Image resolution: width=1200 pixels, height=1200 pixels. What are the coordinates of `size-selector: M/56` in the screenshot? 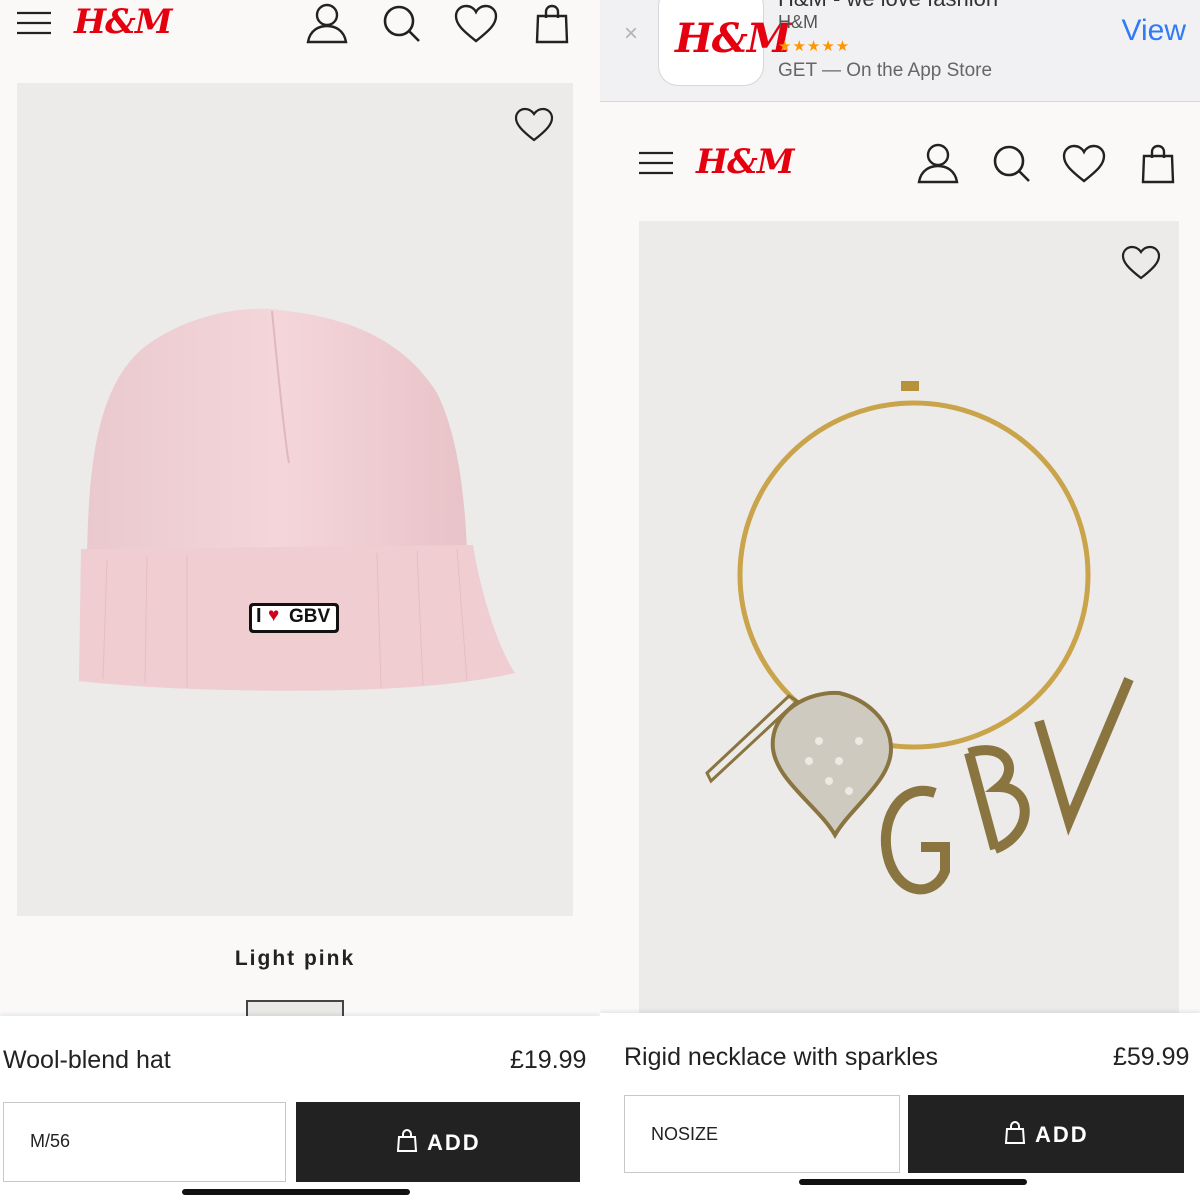 It's located at (144, 1142).